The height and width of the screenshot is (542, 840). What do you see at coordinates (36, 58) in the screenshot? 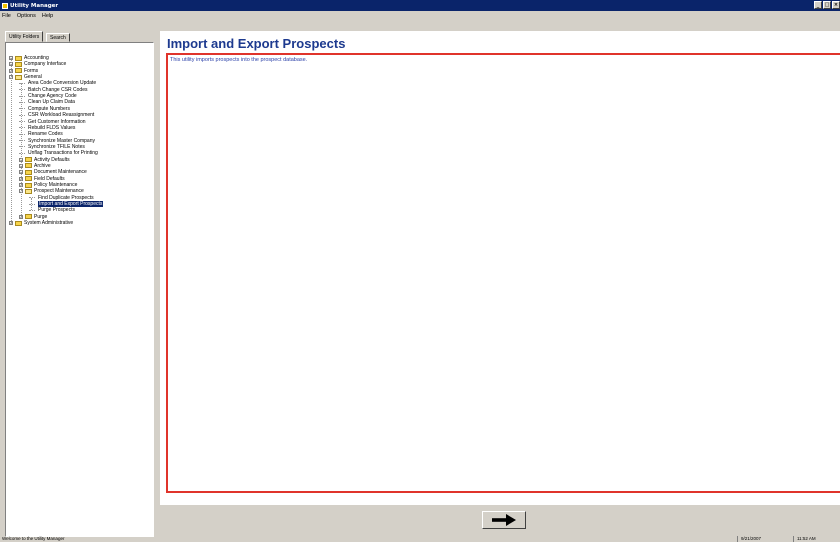
I see `tree-item-label: Accounting` at bounding box center [36, 58].